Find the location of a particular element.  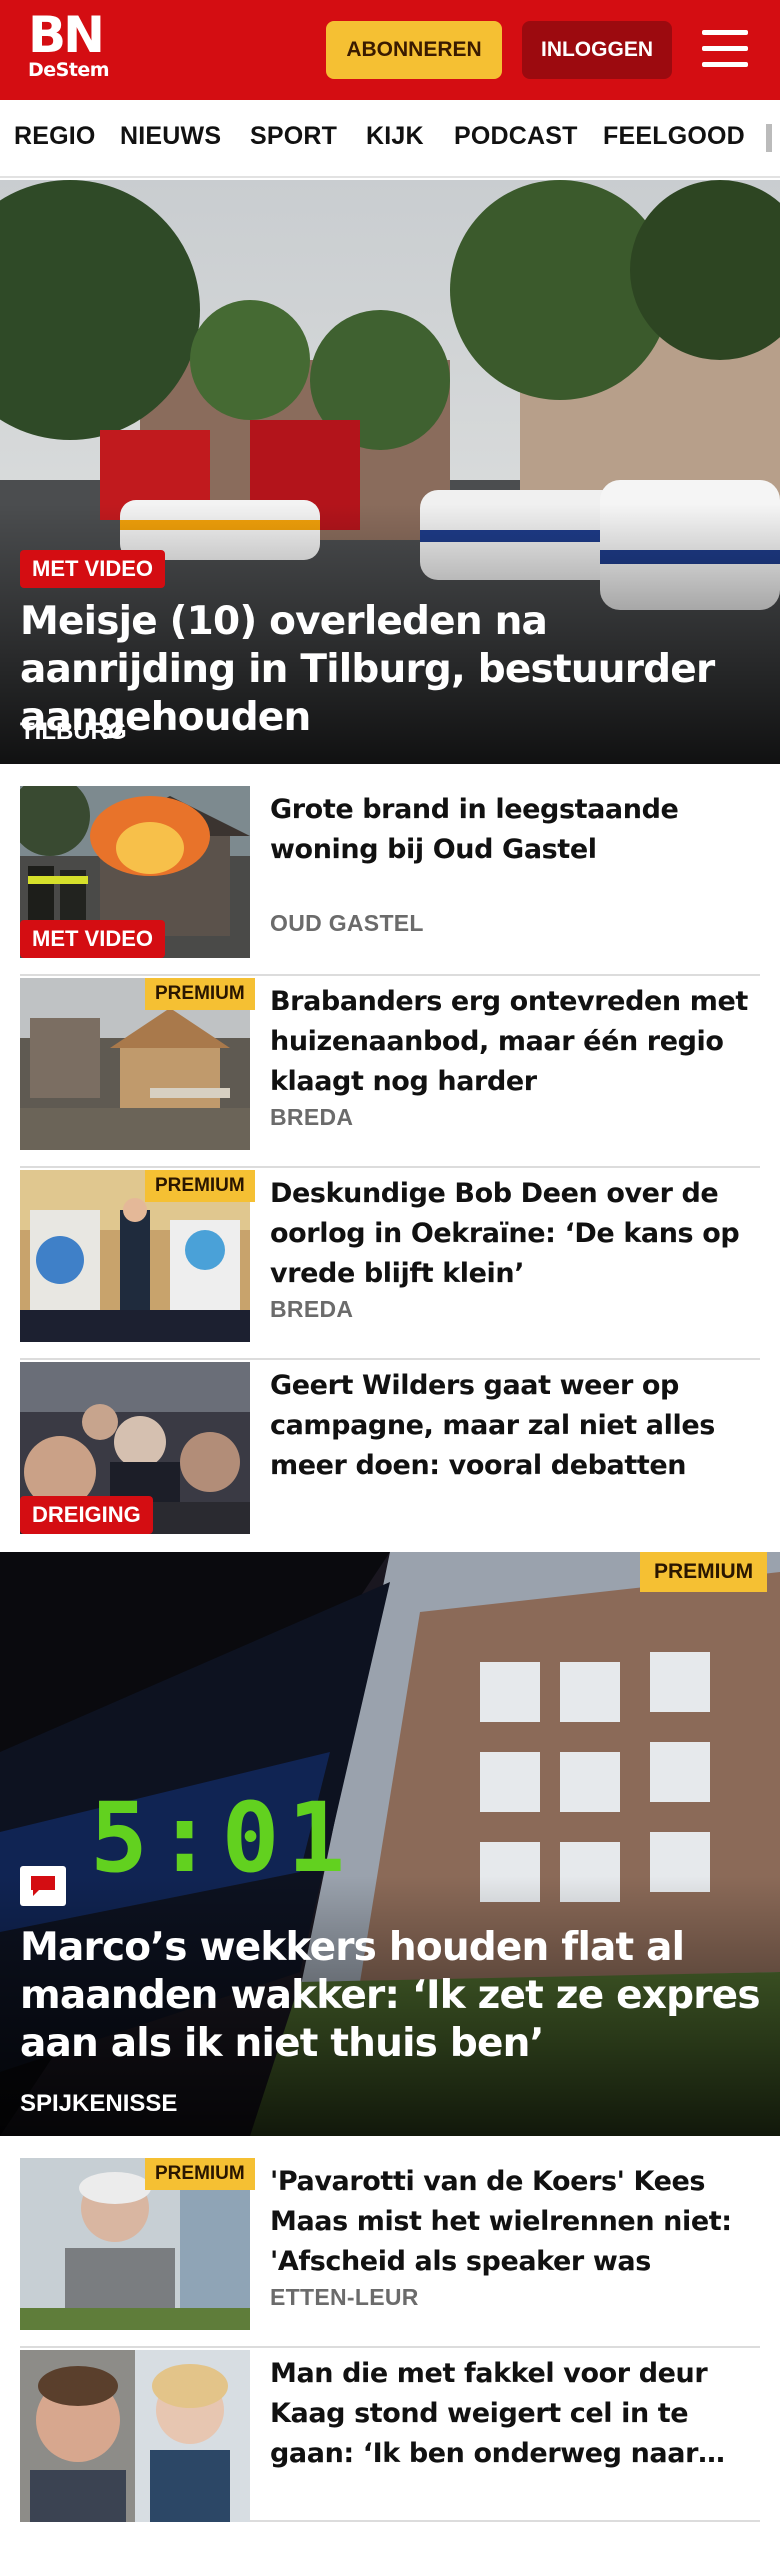

section-nav: REGIO NIEUWS SPORT KIJK PODCAST FEELGOOD is located at coordinates (390, 139).